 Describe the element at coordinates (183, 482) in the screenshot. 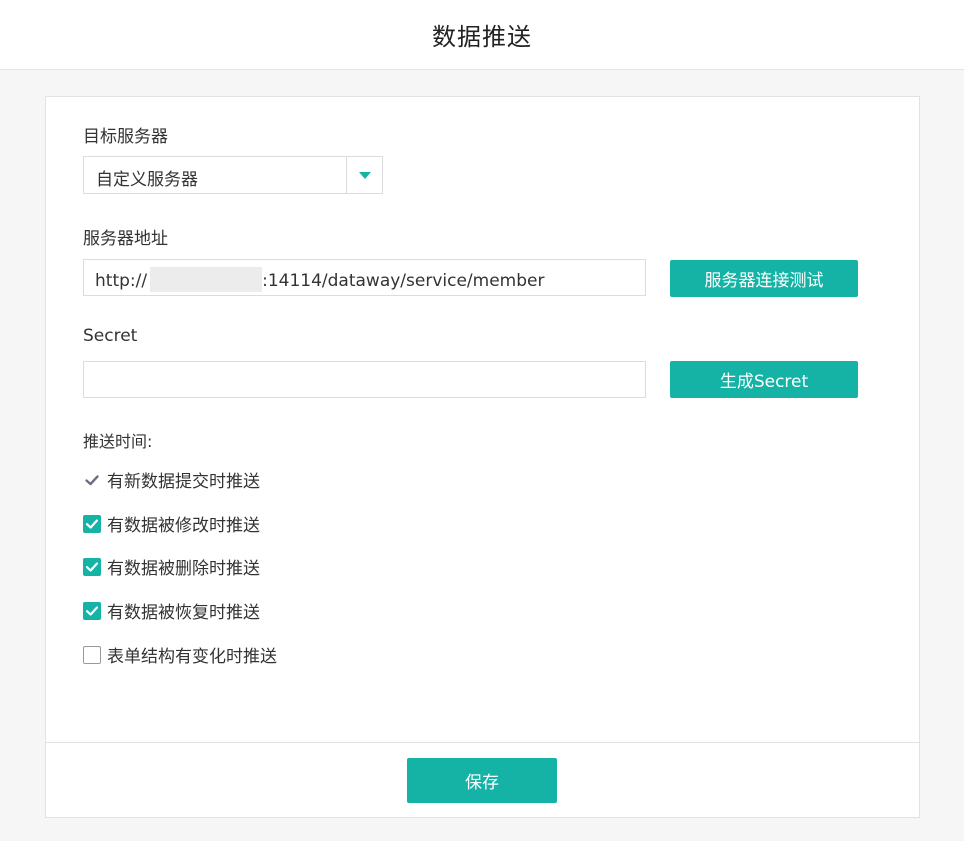

I see `push-option-label: 有新数据提交时推送` at that location.